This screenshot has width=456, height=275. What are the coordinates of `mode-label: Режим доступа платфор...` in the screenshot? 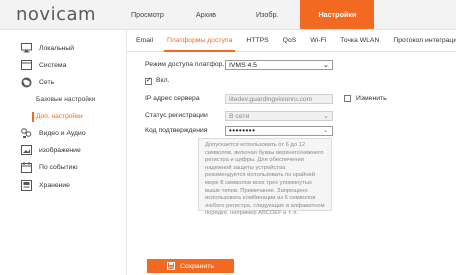 It's located at (187, 64).